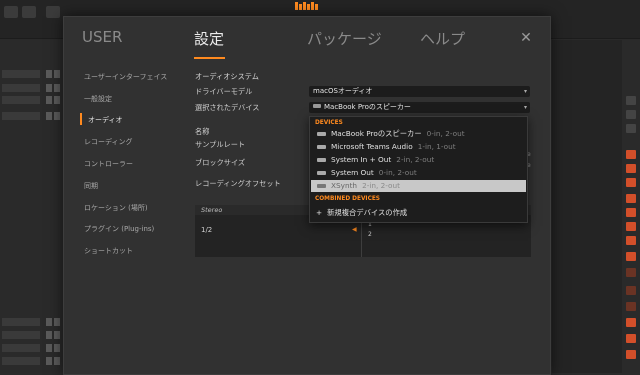  What do you see at coordinates (238, 183) in the screenshot?
I see `recording-offset-label: レコーディングオフセット` at bounding box center [238, 183].